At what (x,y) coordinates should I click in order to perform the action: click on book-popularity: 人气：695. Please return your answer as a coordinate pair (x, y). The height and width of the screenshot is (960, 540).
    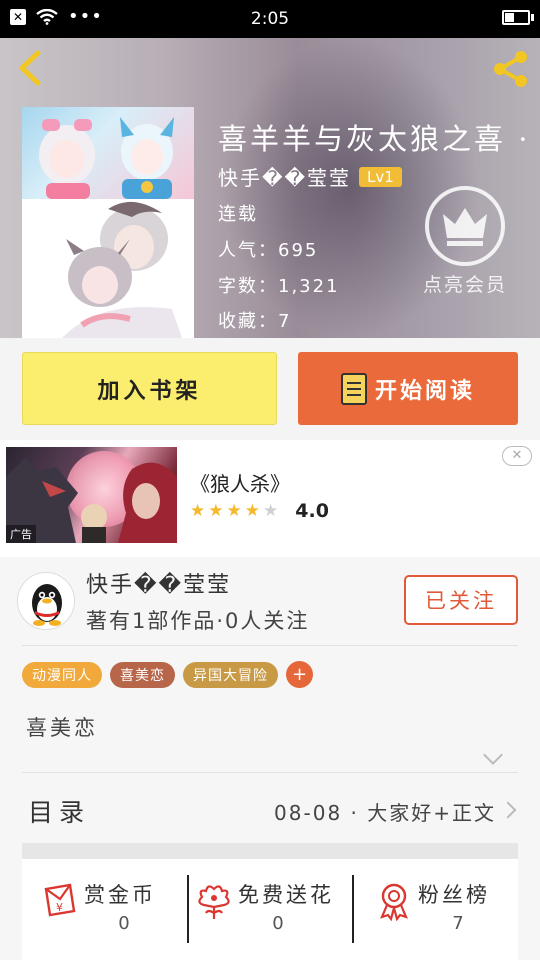
    Looking at the image, I should click on (268, 250).